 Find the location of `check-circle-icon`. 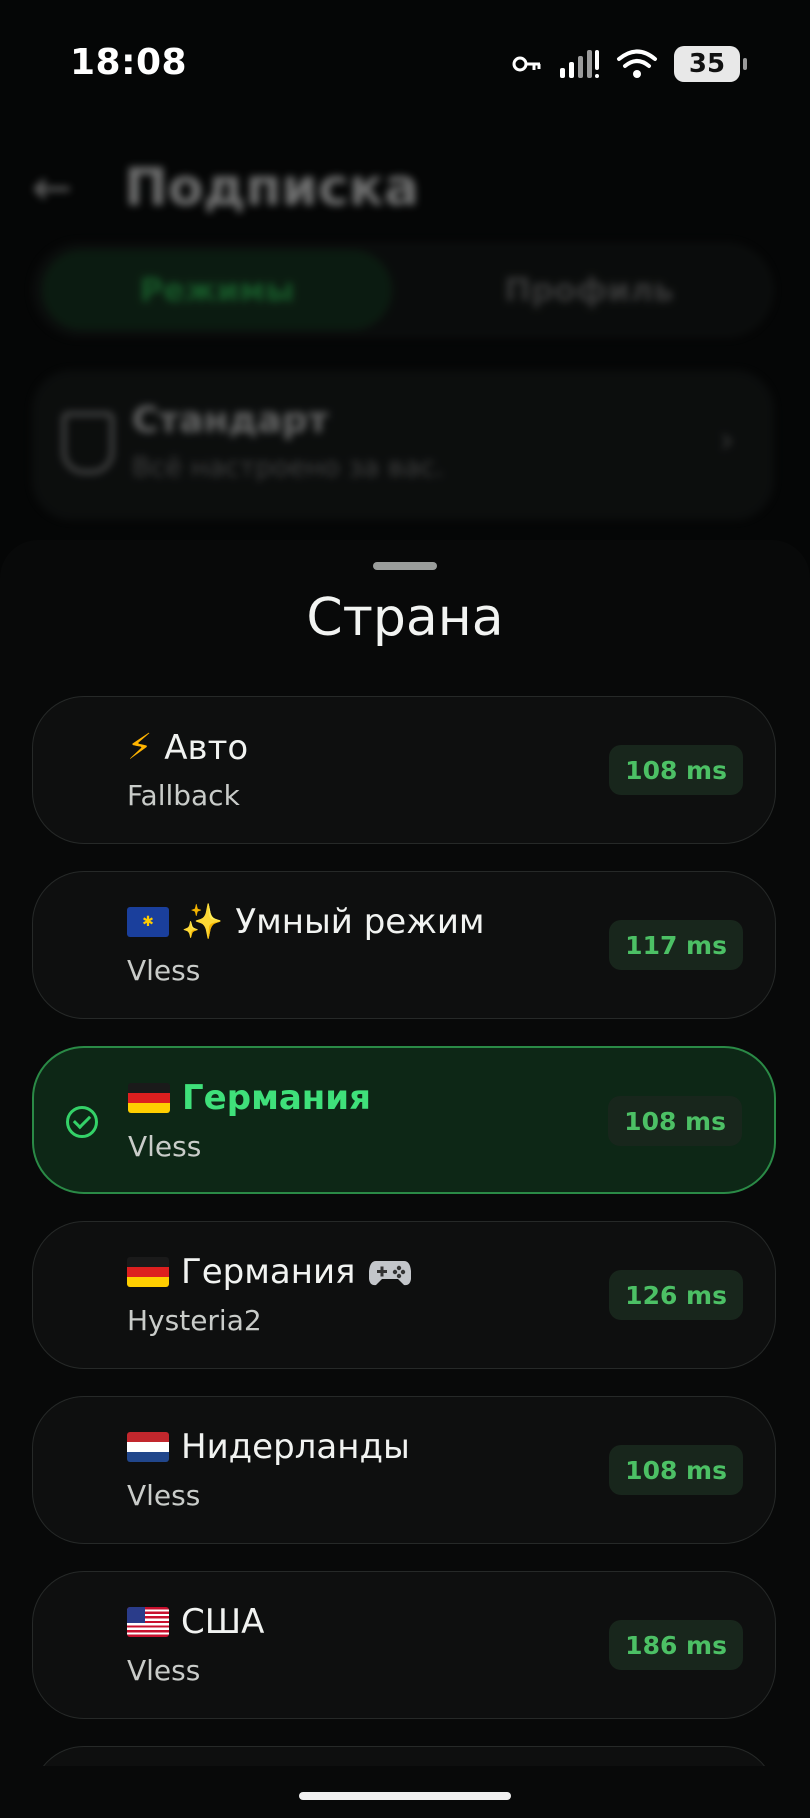

check-circle-icon is located at coordinates (82, 1122).